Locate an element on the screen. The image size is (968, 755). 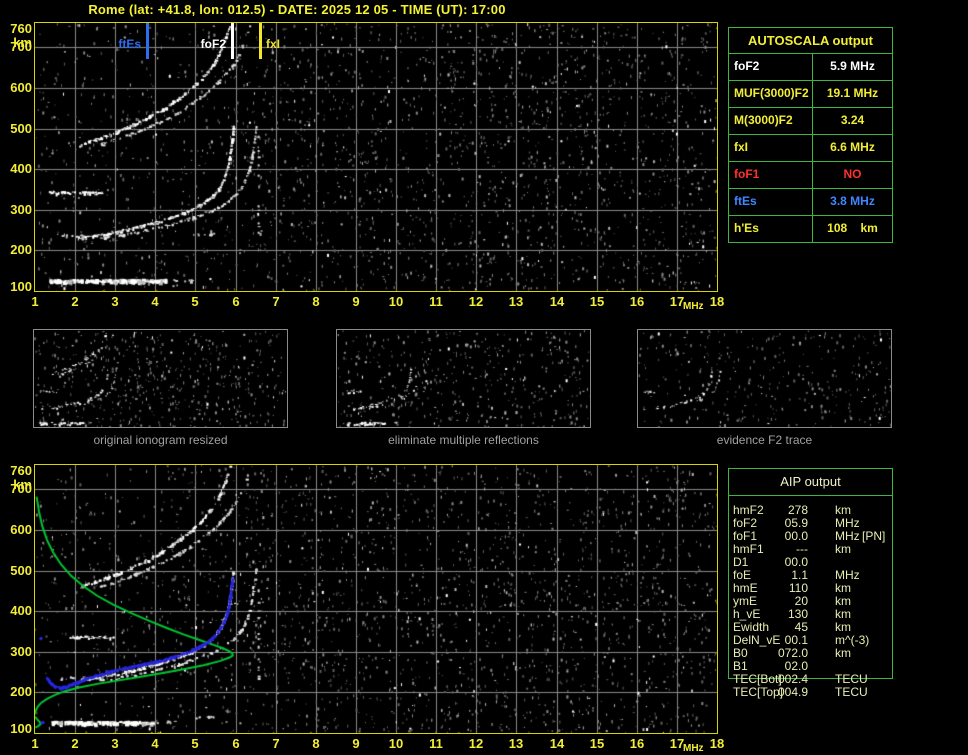
thumbnail-caption-eliminate: eliminate multiple reflections is located at coordinates (463, 440).